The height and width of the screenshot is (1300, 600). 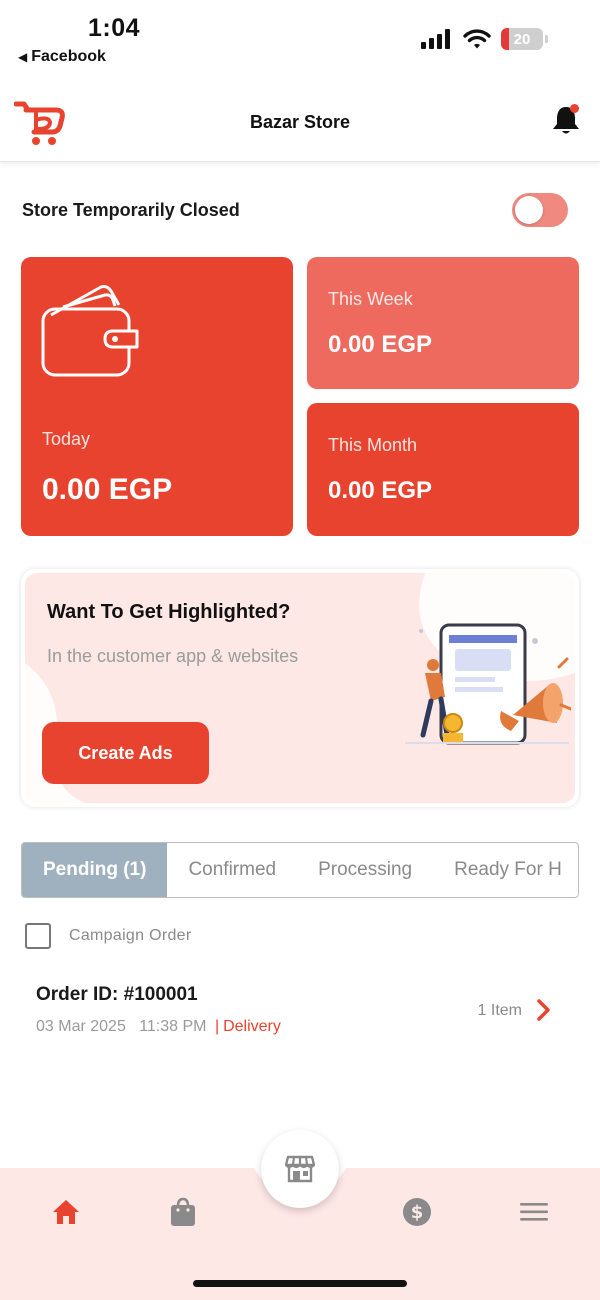 What do you see at coordinates (68, 56) in the screenshot?
I see `back-app-label: Facebook` at bounding box center [68, 56].